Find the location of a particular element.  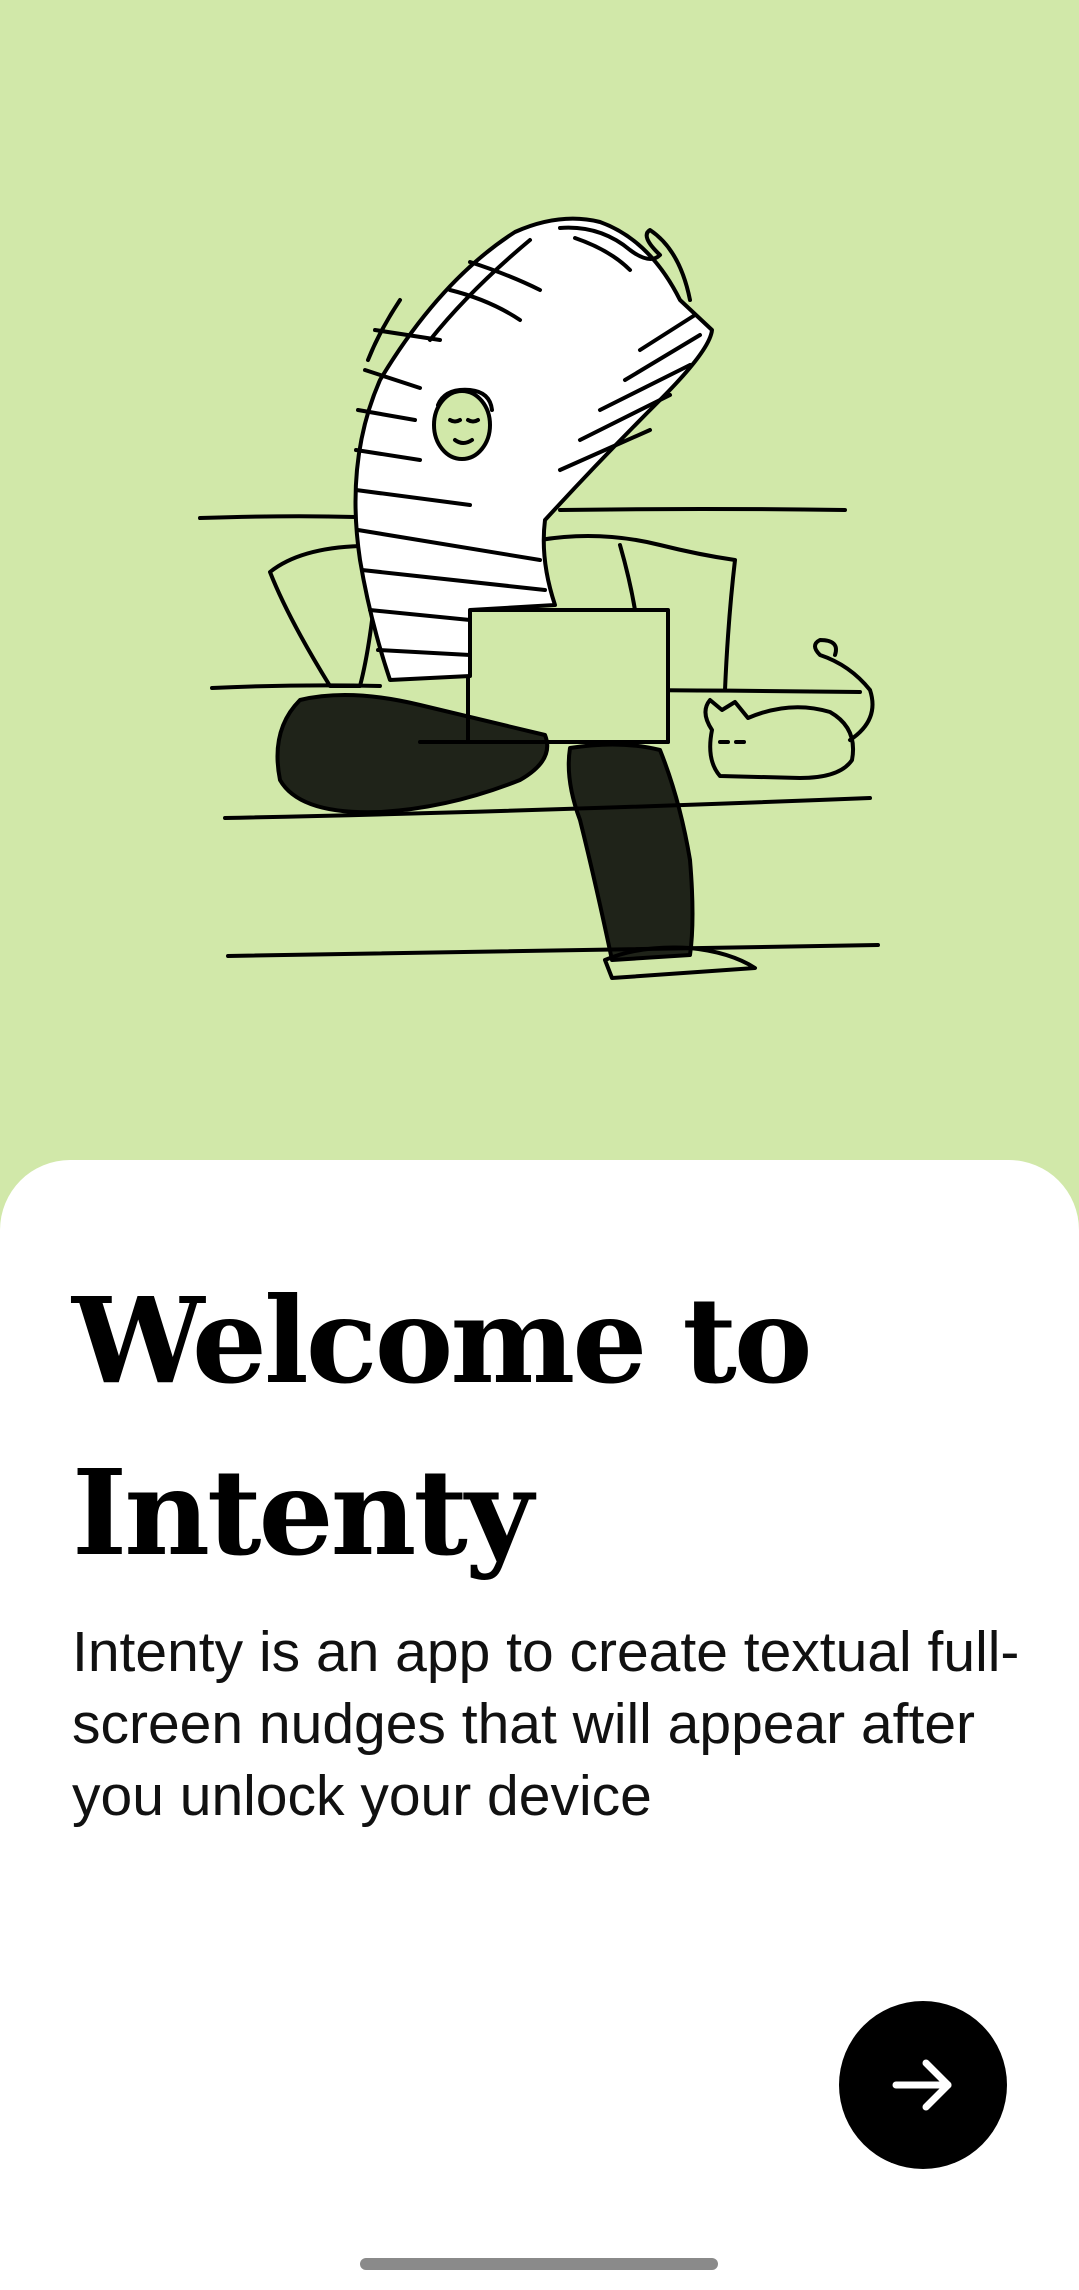

next-button is located at coordinates (923, 2085).